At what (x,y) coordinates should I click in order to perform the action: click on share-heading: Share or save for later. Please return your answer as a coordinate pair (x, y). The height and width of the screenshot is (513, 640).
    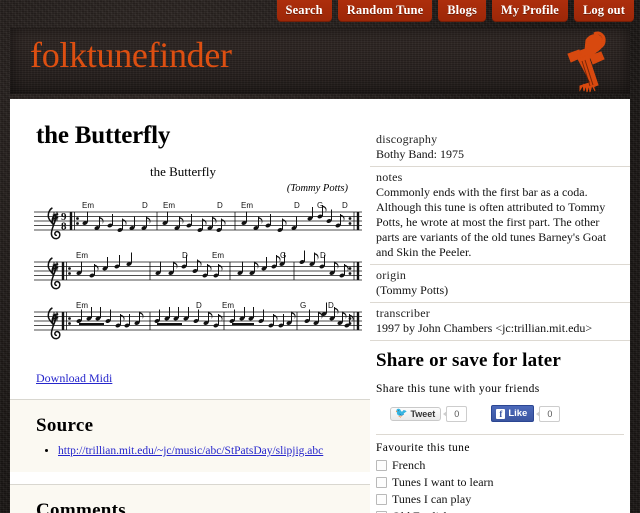
    Looking at the image, I should click on (469, 360).